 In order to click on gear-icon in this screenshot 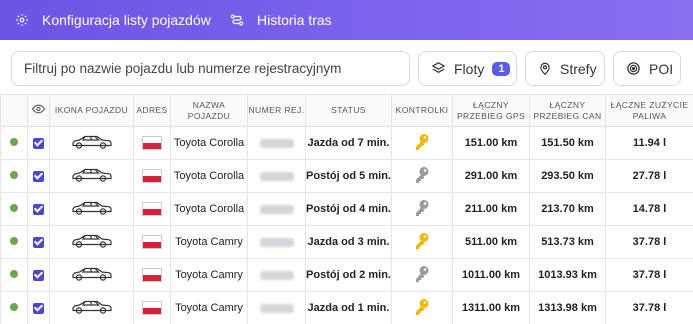, I will do `click(22, 20)`.